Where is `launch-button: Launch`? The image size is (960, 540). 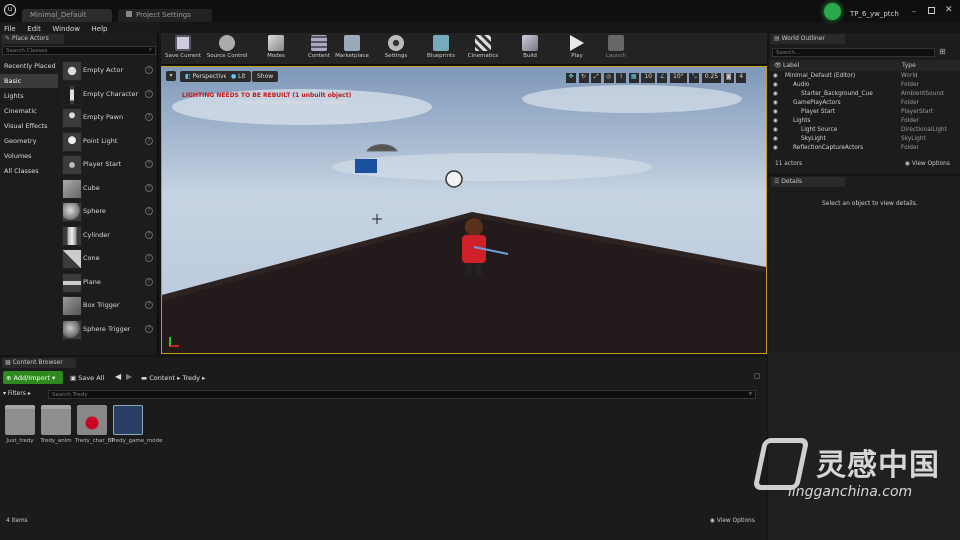
launch-button: Launch is located at coordinates (616, 49).